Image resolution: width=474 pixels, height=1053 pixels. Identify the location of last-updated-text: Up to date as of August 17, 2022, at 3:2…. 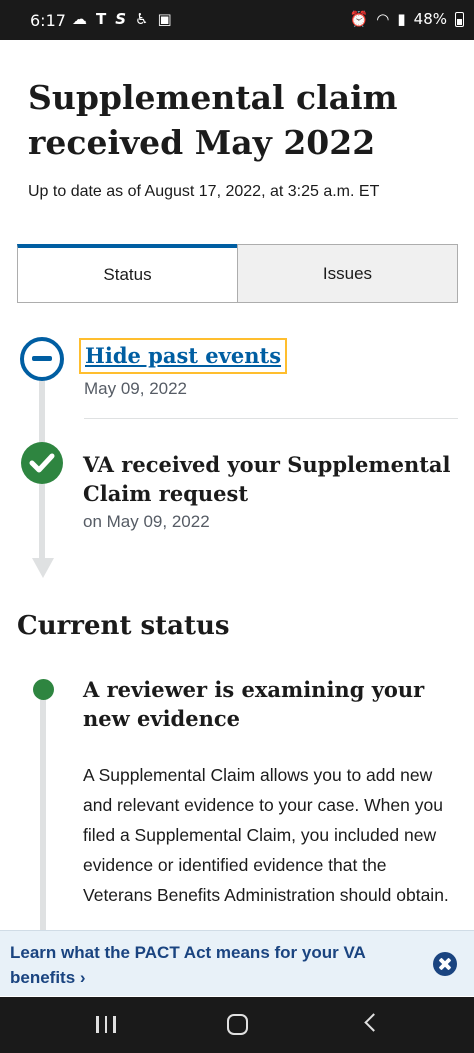
(204, 191).